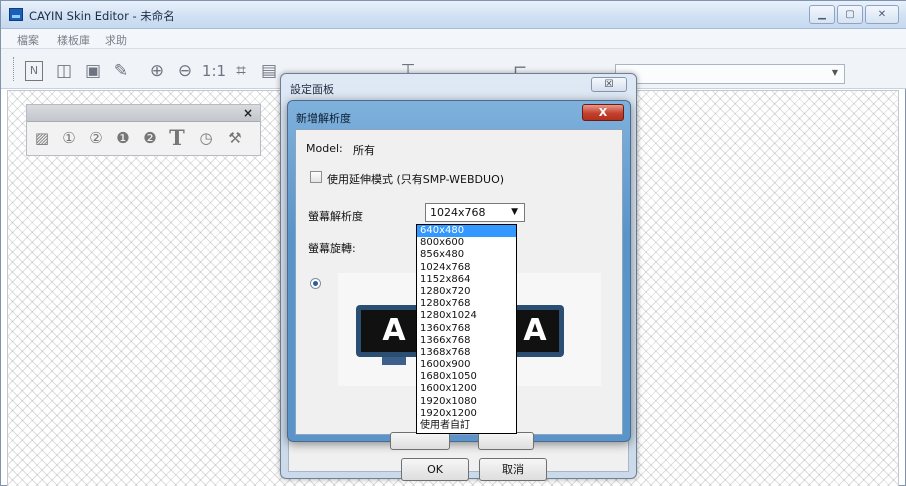 The height and width of the screenshot is (486, 906). Describe the element at coordinates (466, 268) in the screenshot. I see `resolution-option: 1024x768` at that location.